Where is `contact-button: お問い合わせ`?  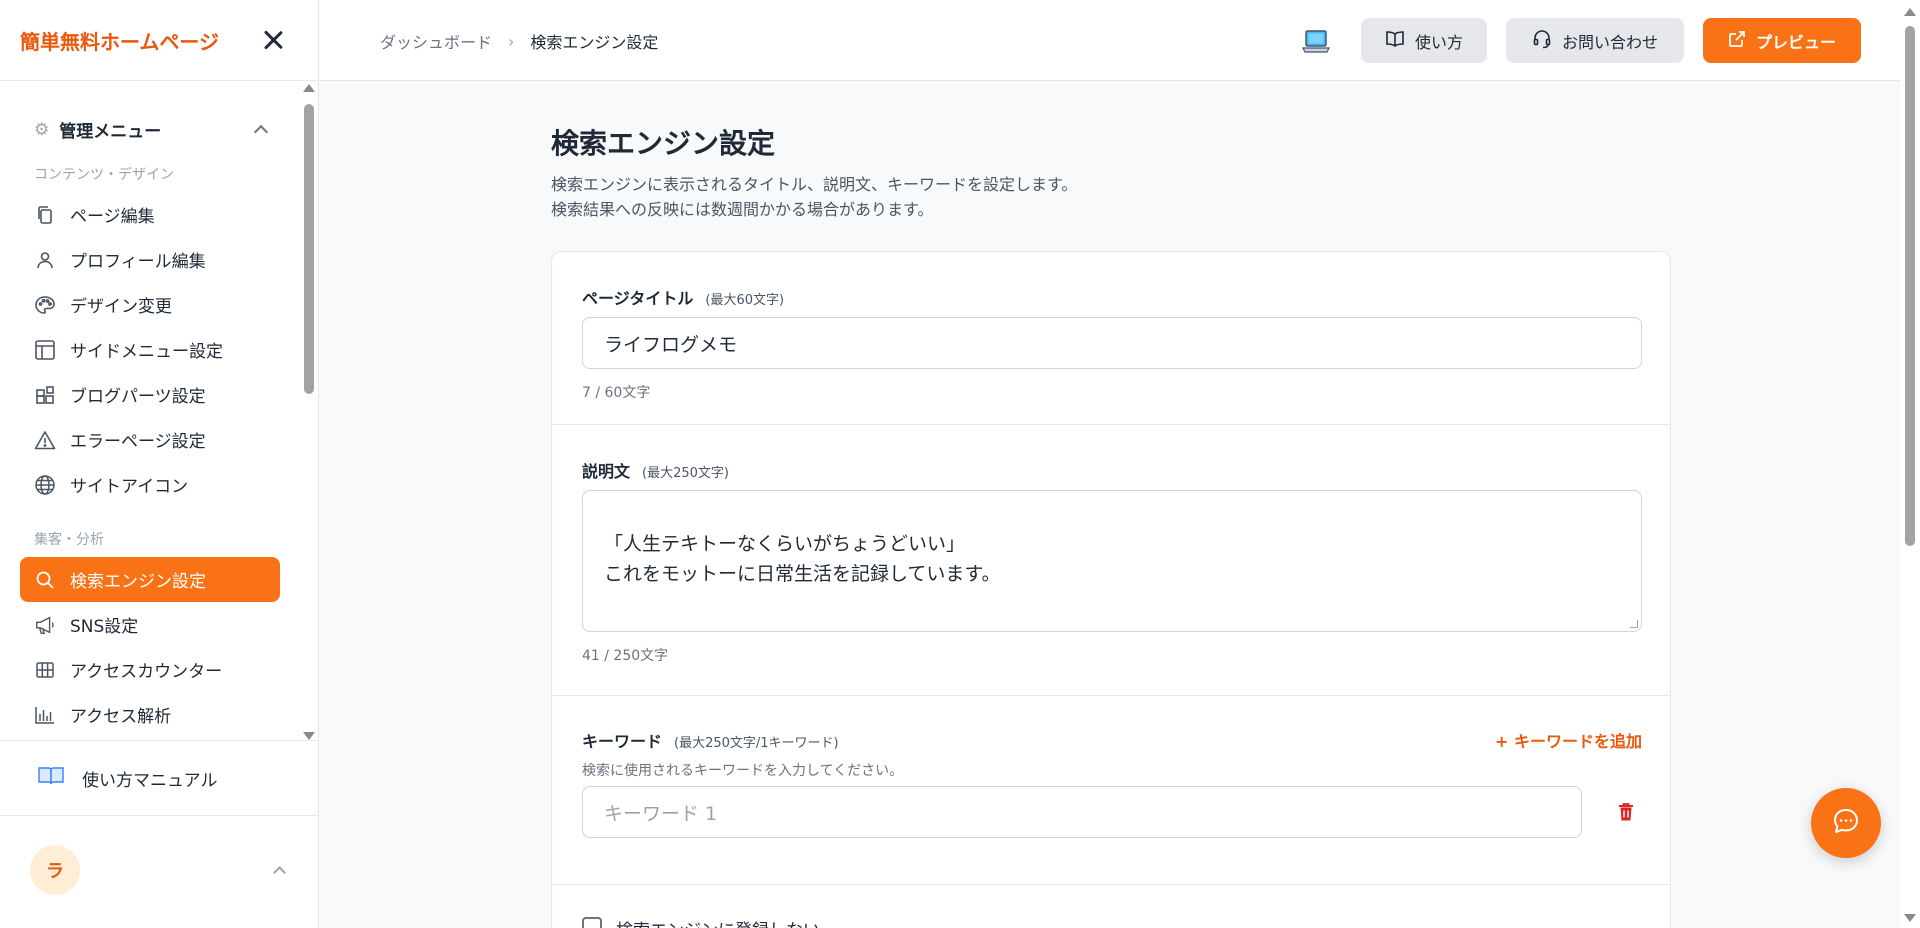
contact-button: お問い合わせ is located at coordinates (1595, 40).